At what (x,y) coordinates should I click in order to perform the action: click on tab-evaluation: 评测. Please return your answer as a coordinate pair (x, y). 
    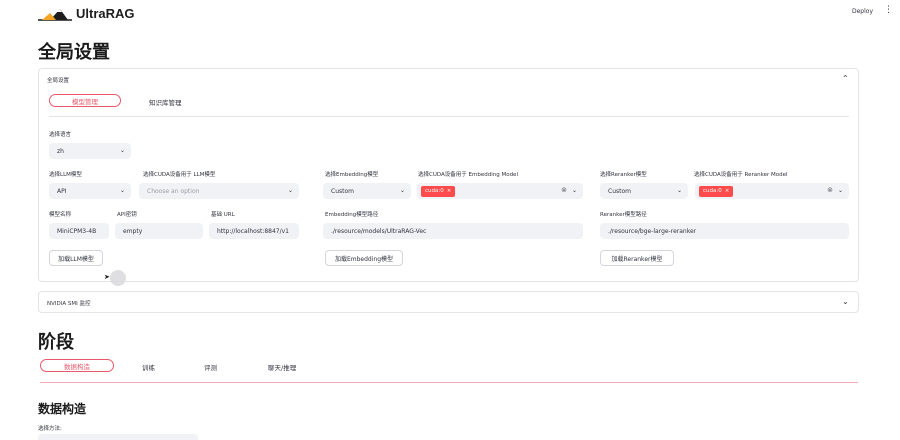
    Looking at the image, I should click on (210, 367).